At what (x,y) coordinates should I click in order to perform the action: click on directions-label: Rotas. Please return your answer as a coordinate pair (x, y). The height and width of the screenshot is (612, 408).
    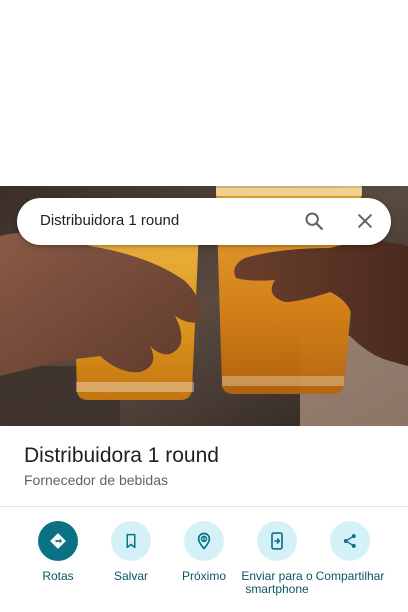
    Looking at the image, I should click on (58, 576).